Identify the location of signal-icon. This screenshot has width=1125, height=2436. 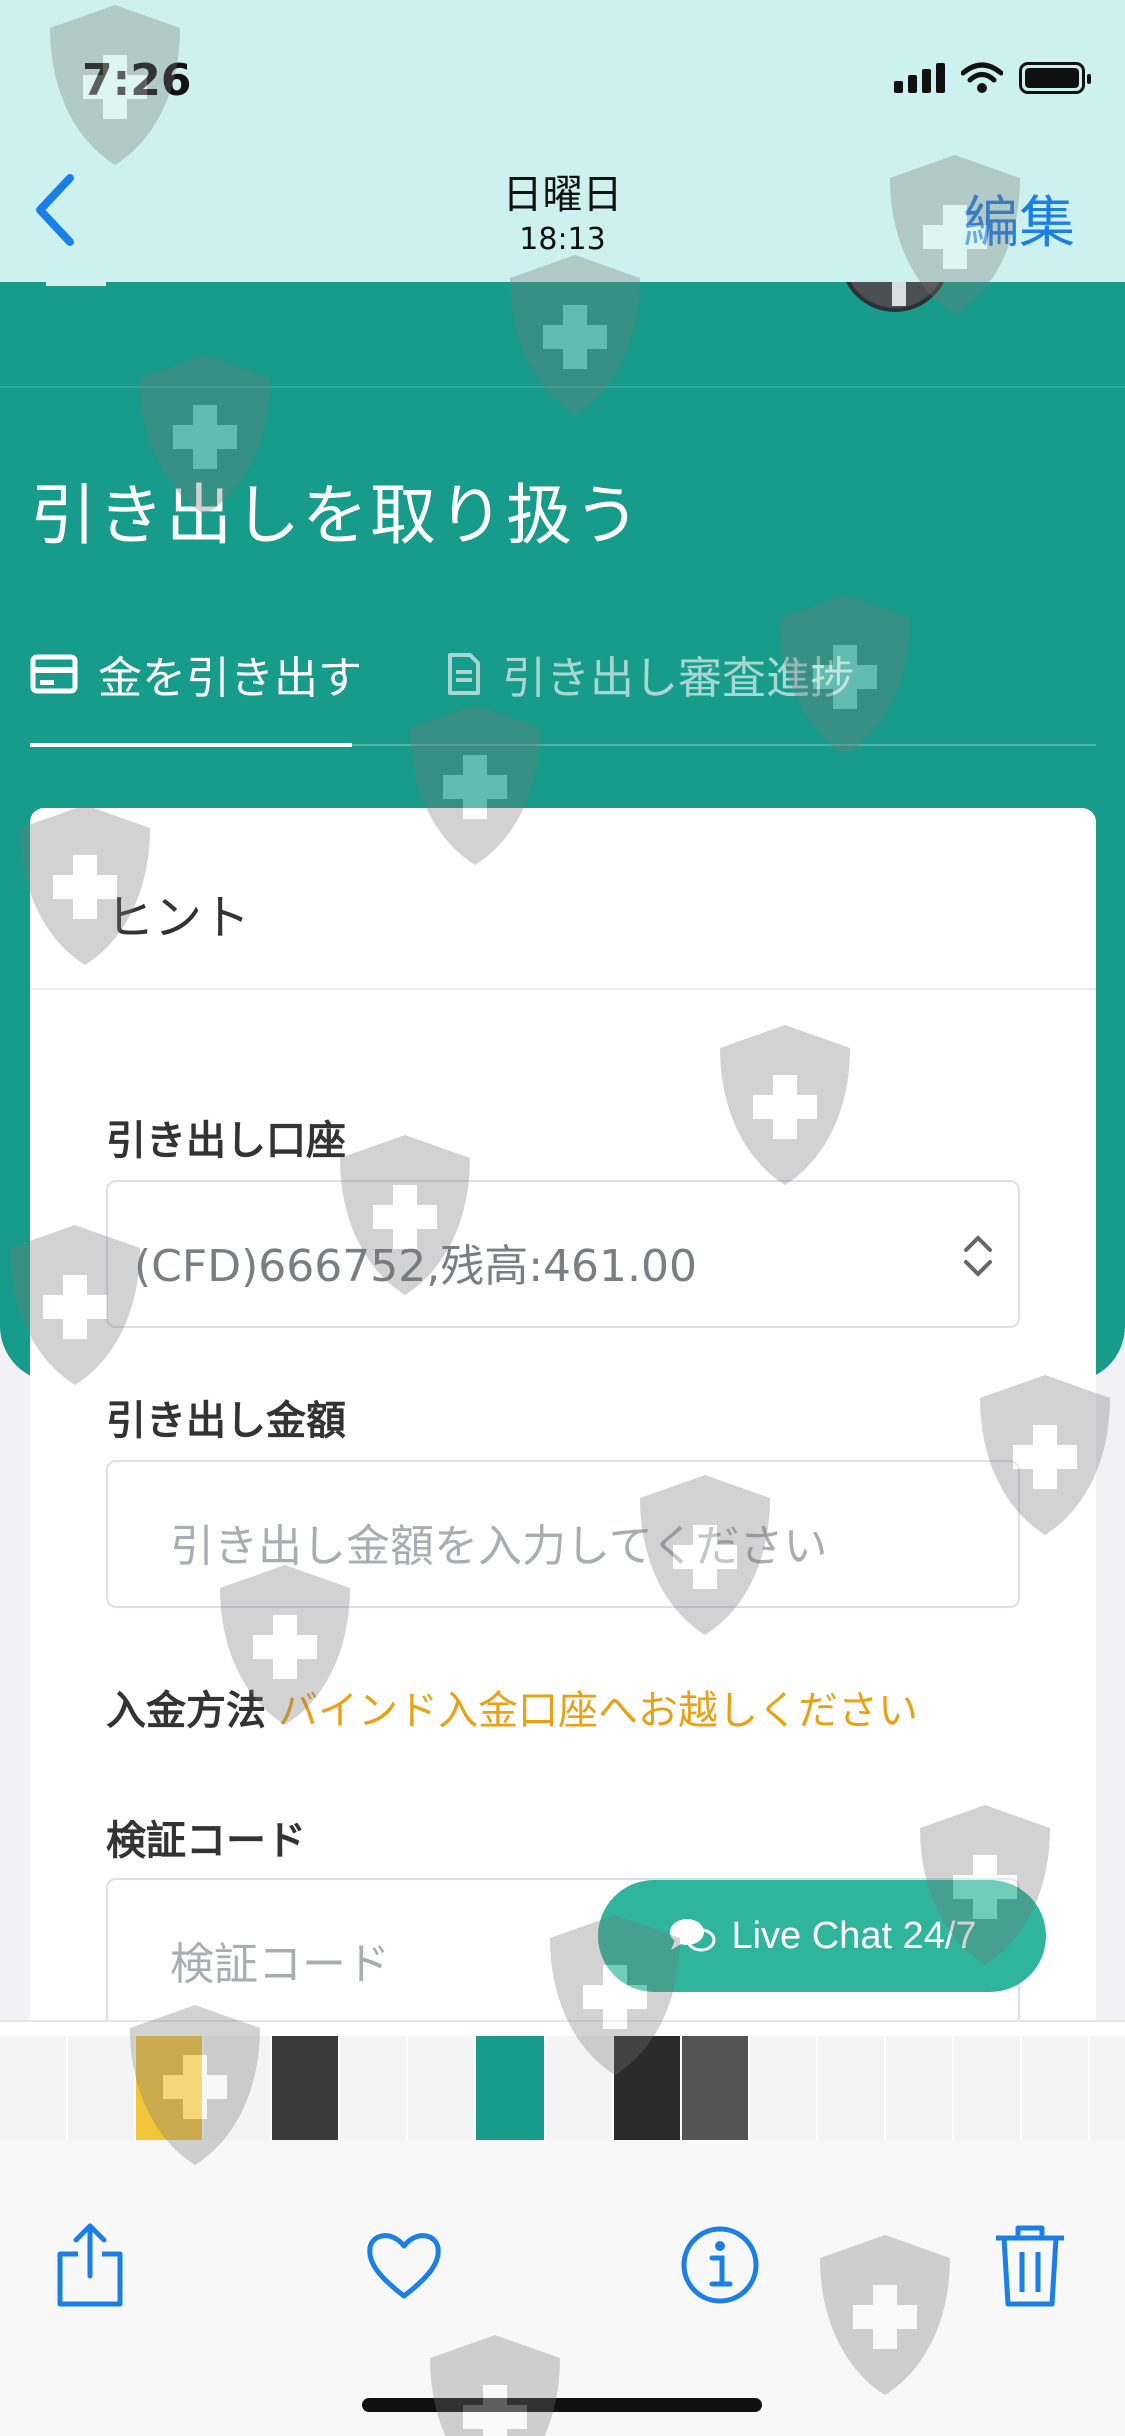
(919, 78).